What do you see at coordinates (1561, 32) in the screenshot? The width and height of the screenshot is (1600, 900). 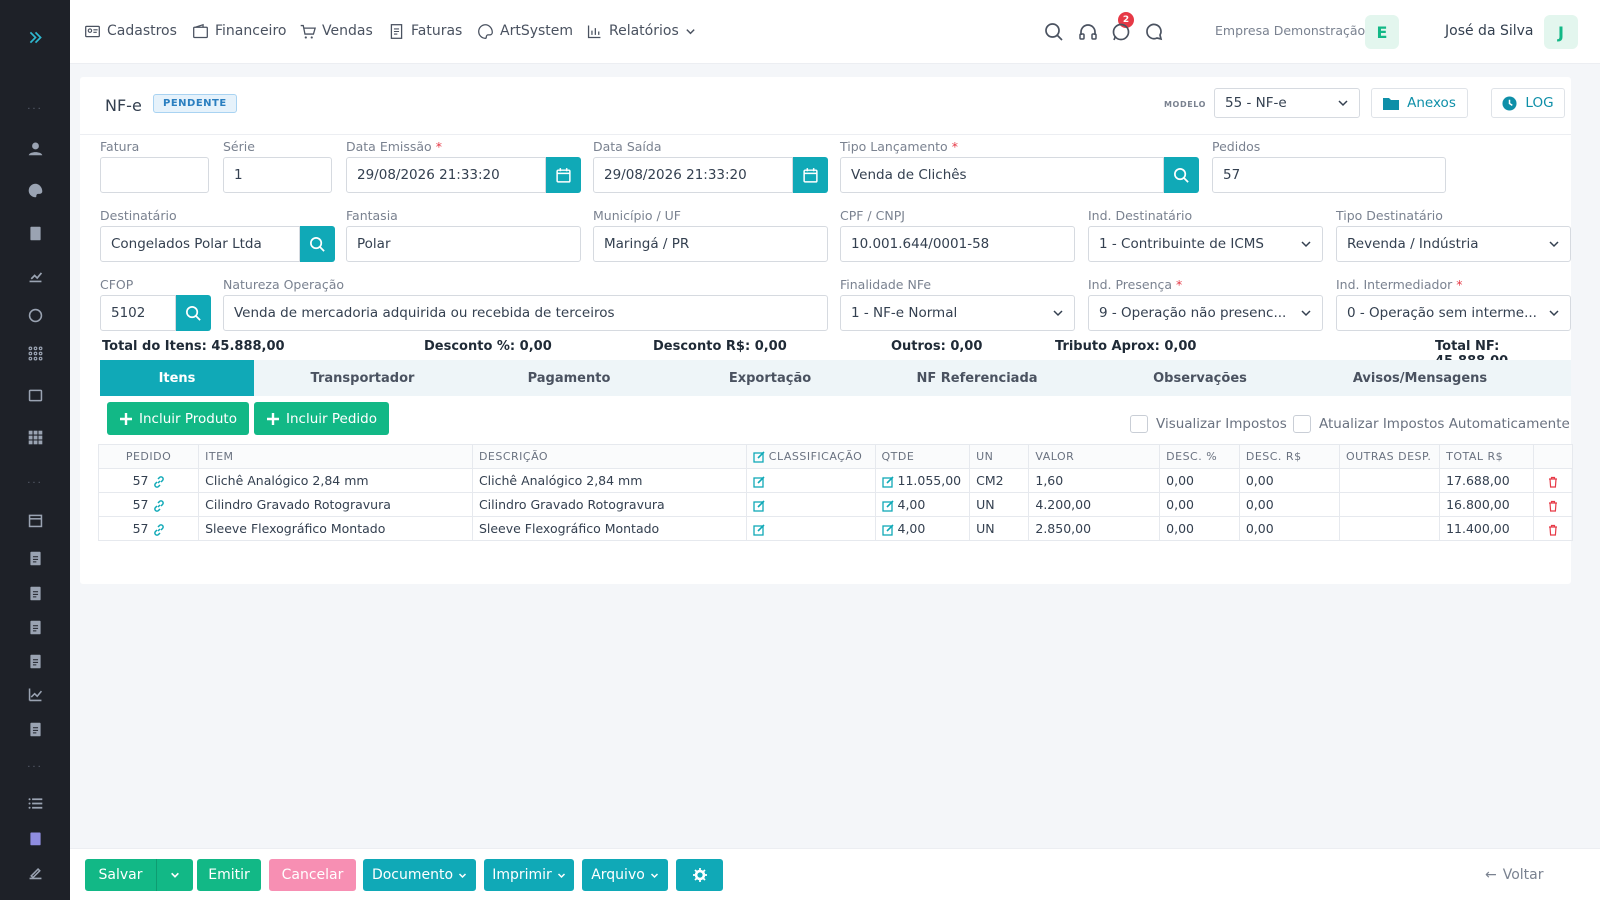 I see `user-avatar: J` at bounding box center [1561, 32].